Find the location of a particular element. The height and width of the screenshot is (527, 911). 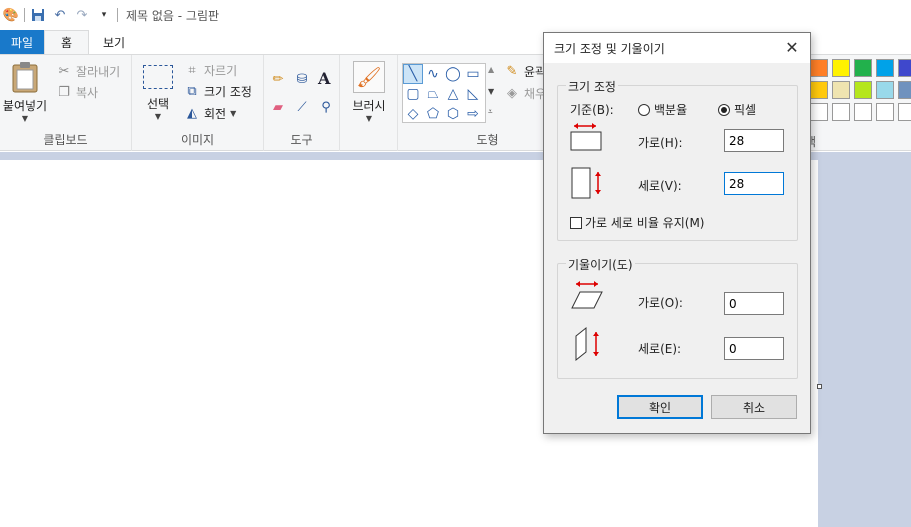

brushes-button: 🖌 브러시 ▼ is located at coordinates (369, 92).